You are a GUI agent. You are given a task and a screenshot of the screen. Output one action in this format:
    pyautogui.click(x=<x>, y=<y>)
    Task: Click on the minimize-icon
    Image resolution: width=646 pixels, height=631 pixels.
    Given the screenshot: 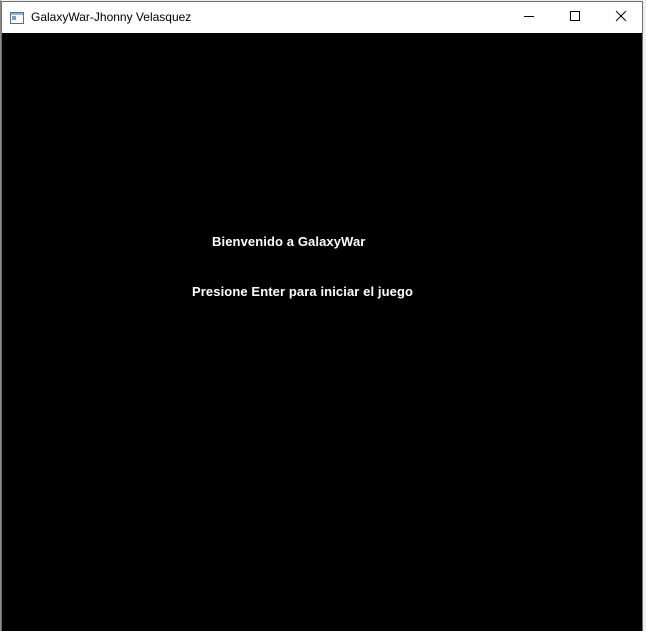 What is the action you would take?
    pyautogui.click(x=529, y=18)
    